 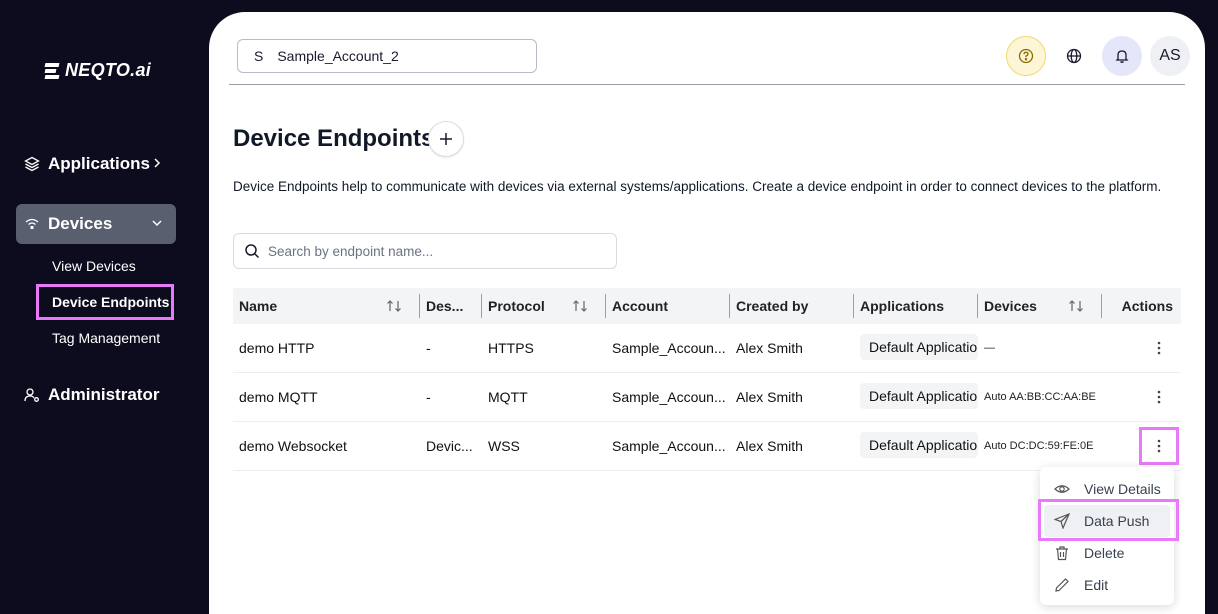 I want to click on menu-item-label: Edit, so click(x=1096, y=585).